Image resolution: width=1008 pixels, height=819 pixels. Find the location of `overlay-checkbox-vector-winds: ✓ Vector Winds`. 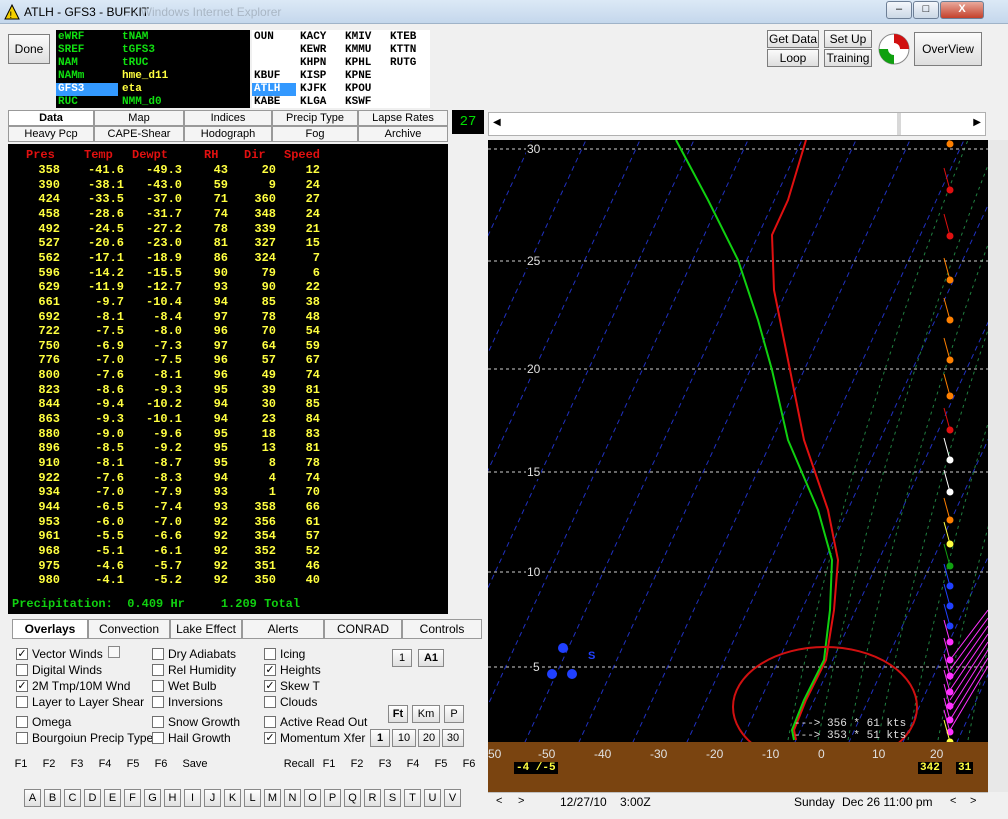

overlay-checkbox-vector-winds: ✓ Vector Winds is located at coordinates (59, 654).